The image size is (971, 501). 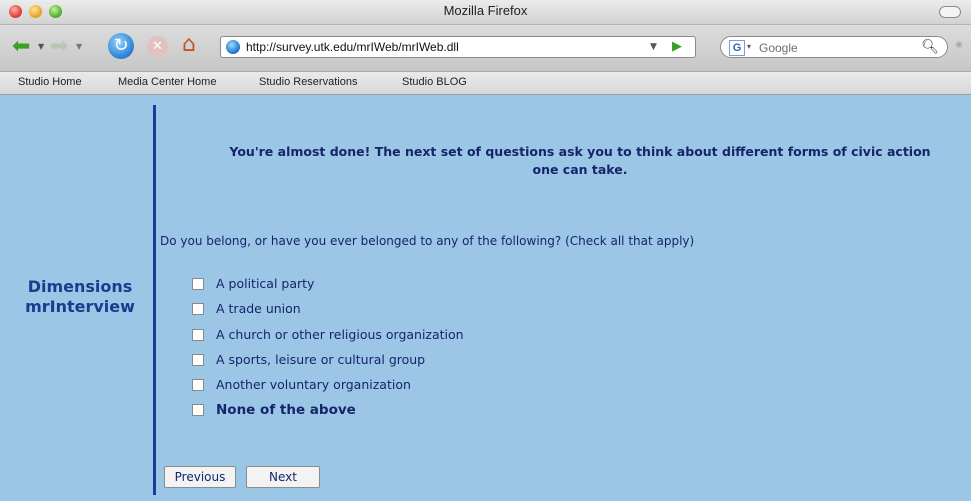 What do you see at coordinates (283, 477) in the screenshot?
I see `next-button: Next` at bounding box center [283, 477].